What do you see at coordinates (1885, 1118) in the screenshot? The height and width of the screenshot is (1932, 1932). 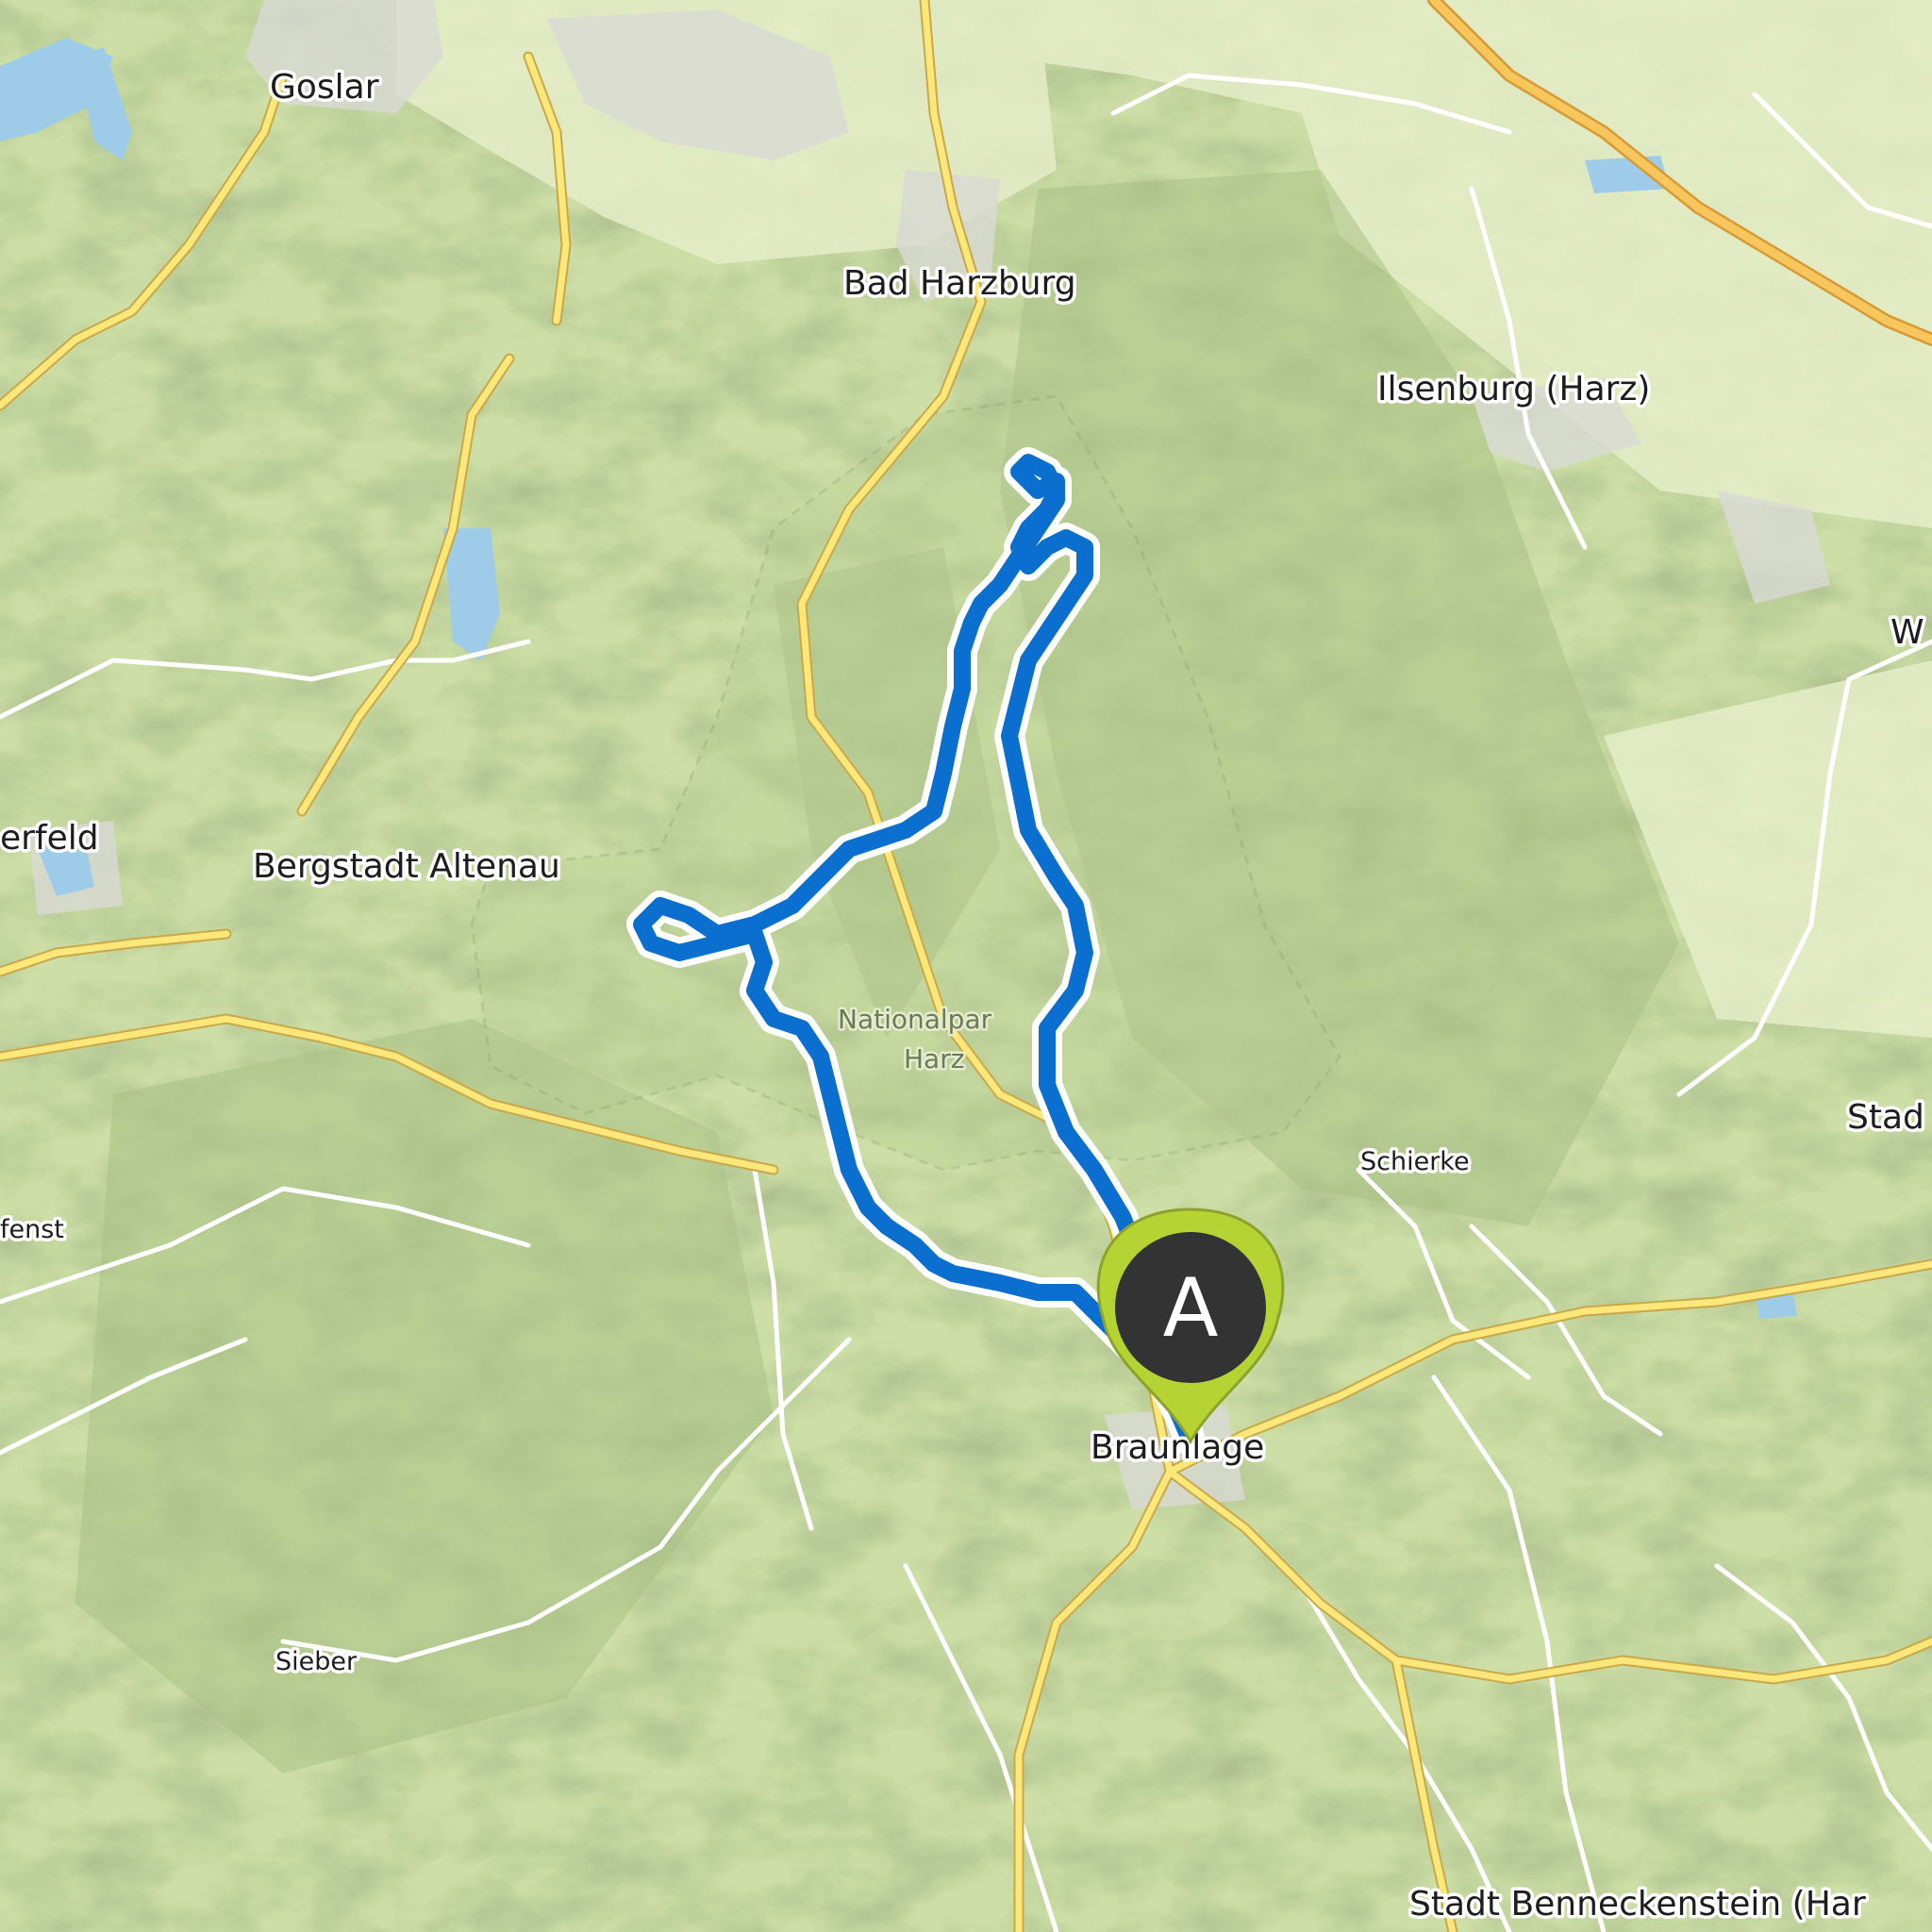 I see `label-stadt-partial: Stad` at bounding box center [1885, 1118].